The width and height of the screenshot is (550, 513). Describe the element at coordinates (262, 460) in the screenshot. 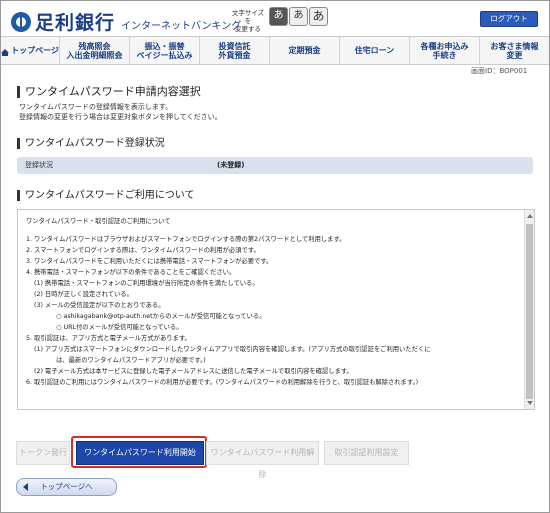

I see `cancel-onetime-password-button: ワンタイムパスワード利用解除` at that location.